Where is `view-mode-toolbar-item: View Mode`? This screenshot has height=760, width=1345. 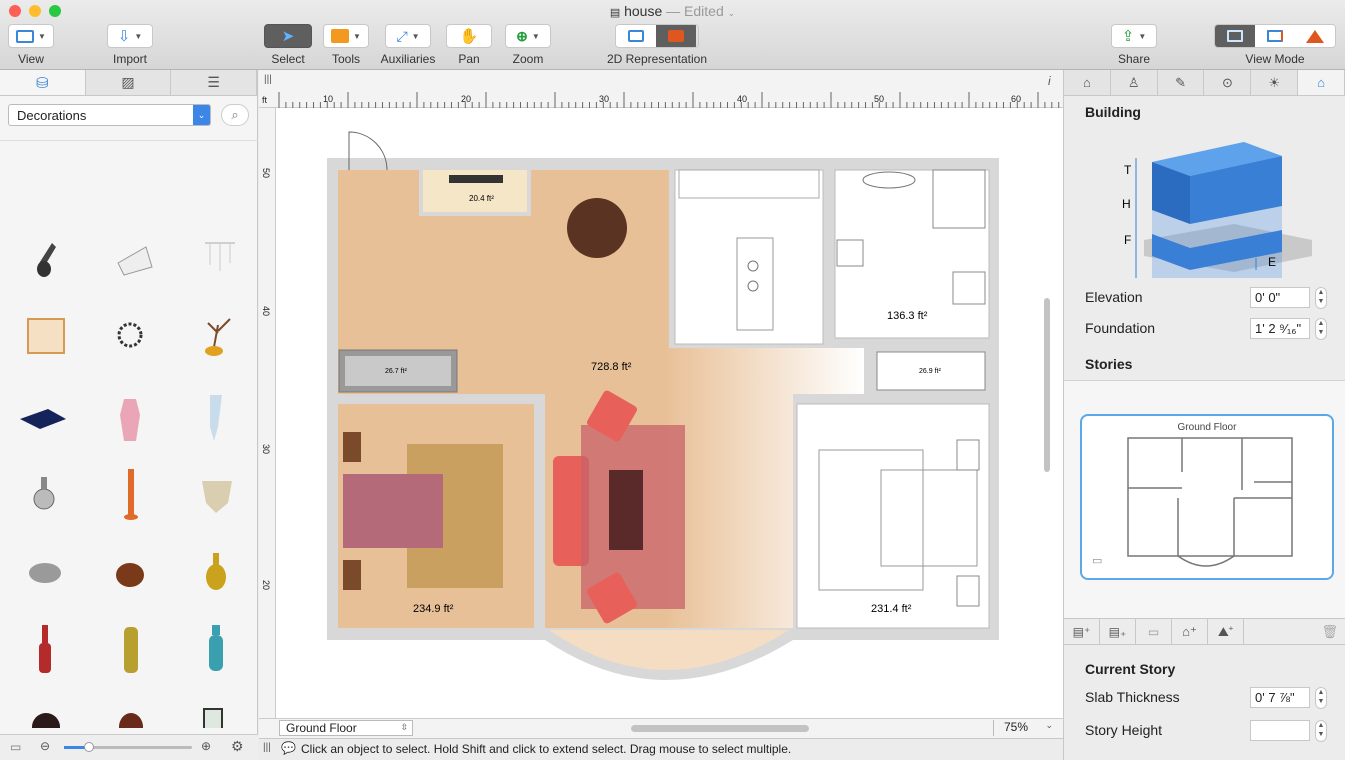 view-mode-toolbar-item: View Mode is located at coordinates (1275, 45).